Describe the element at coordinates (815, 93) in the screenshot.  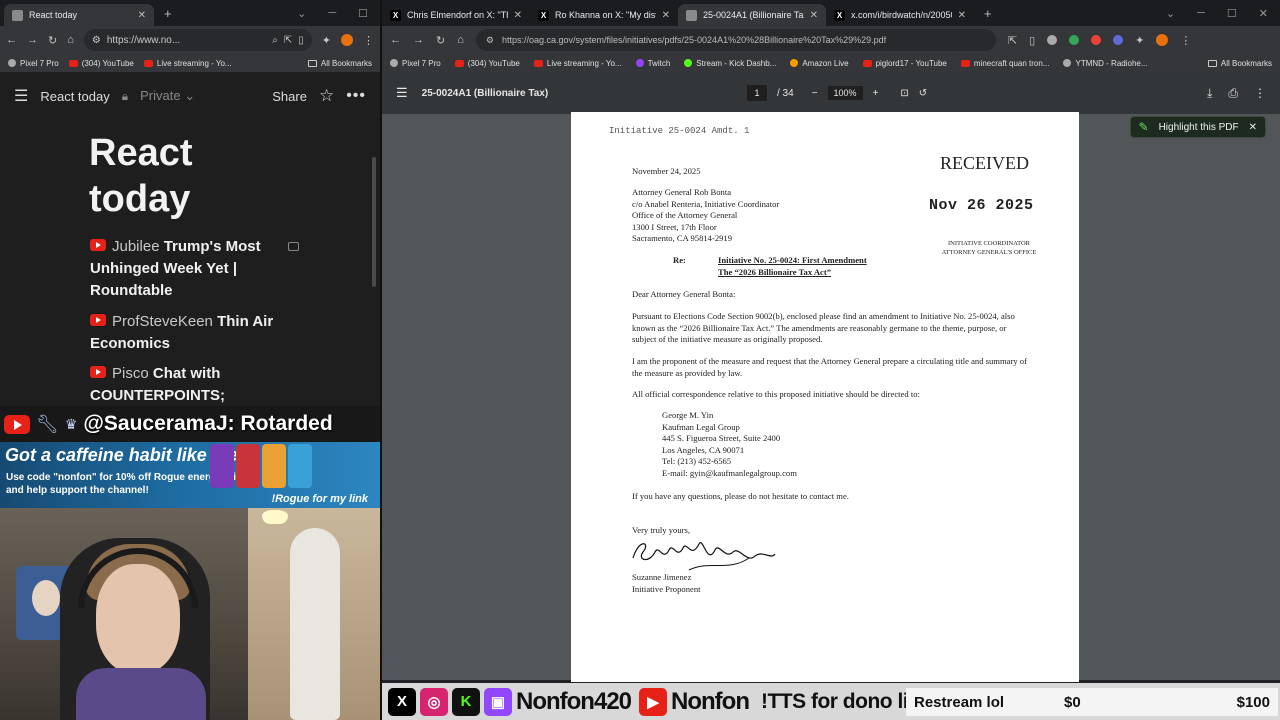
I see `zoom-out-icon: −` at that location.